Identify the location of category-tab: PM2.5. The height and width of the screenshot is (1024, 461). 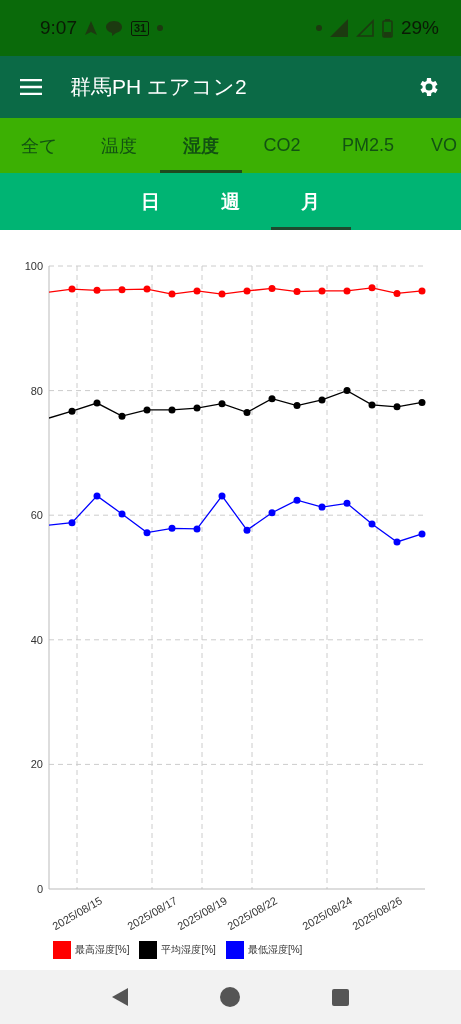
(368, 145).